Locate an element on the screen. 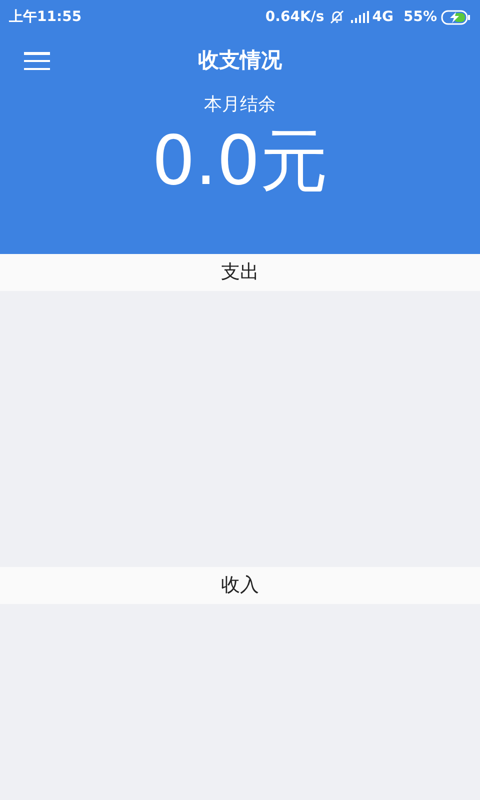 The width and height of the screenshot is (480, 800). status-time: 上午11:55 is located at coordinates (45, 17).